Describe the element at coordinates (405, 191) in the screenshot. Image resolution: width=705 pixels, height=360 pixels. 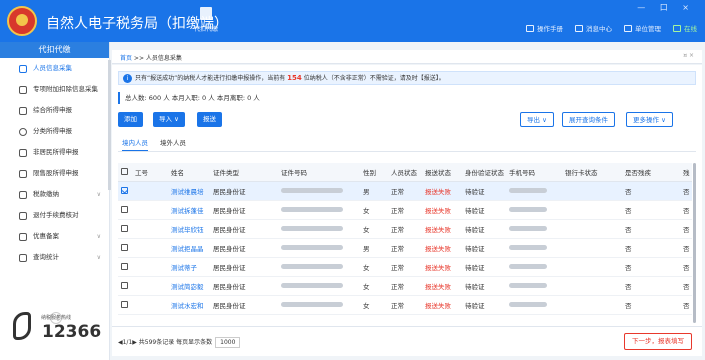
I see `table-row: 测试维晨培 居民身份证 男 正常 报送失败 待验证 否 否` at that location.